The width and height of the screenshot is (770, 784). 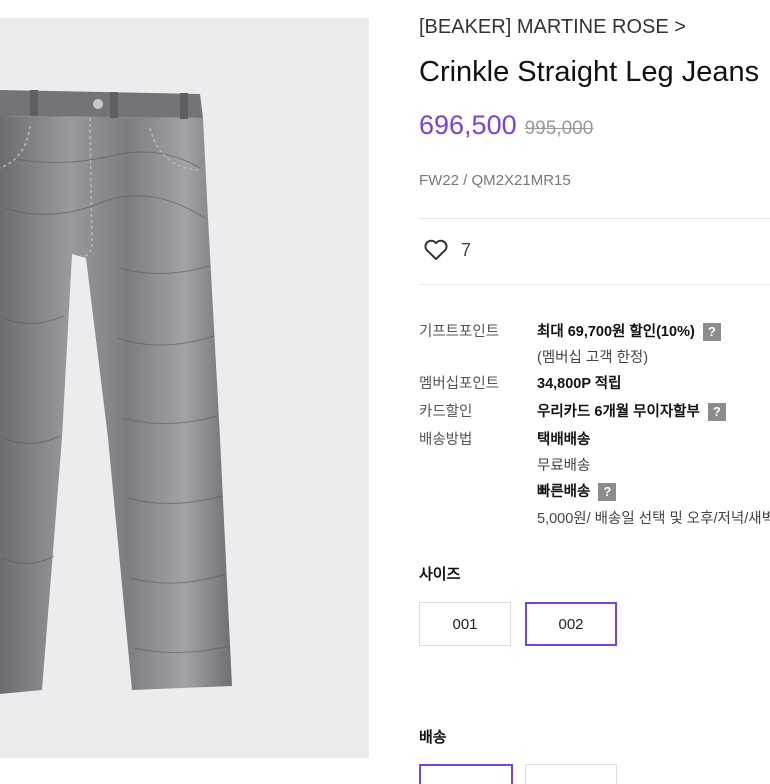 I want to click on product-title: Crinkle Straight Leg Jeans, so click(x=589, y=72).